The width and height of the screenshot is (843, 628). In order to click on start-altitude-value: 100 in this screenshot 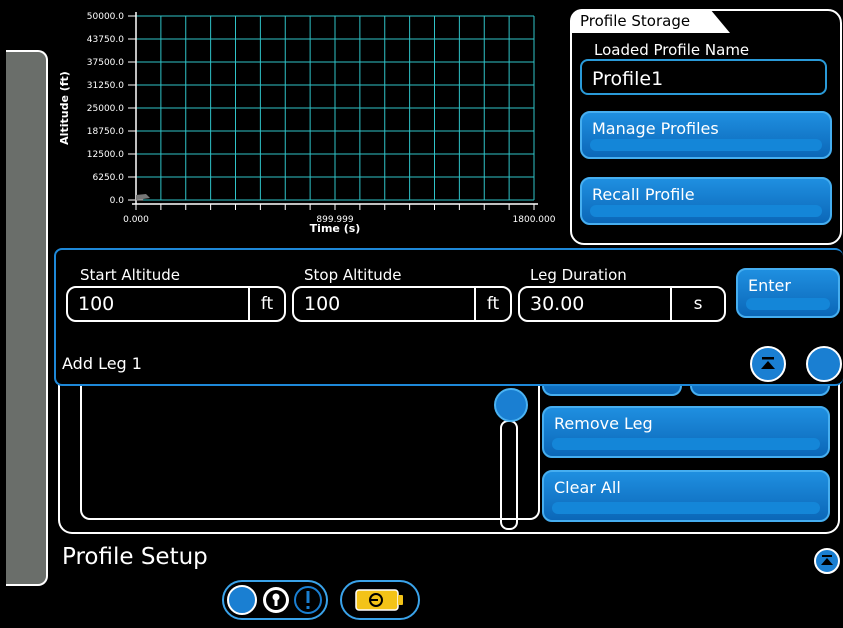, I will do `click(96, 304)`.